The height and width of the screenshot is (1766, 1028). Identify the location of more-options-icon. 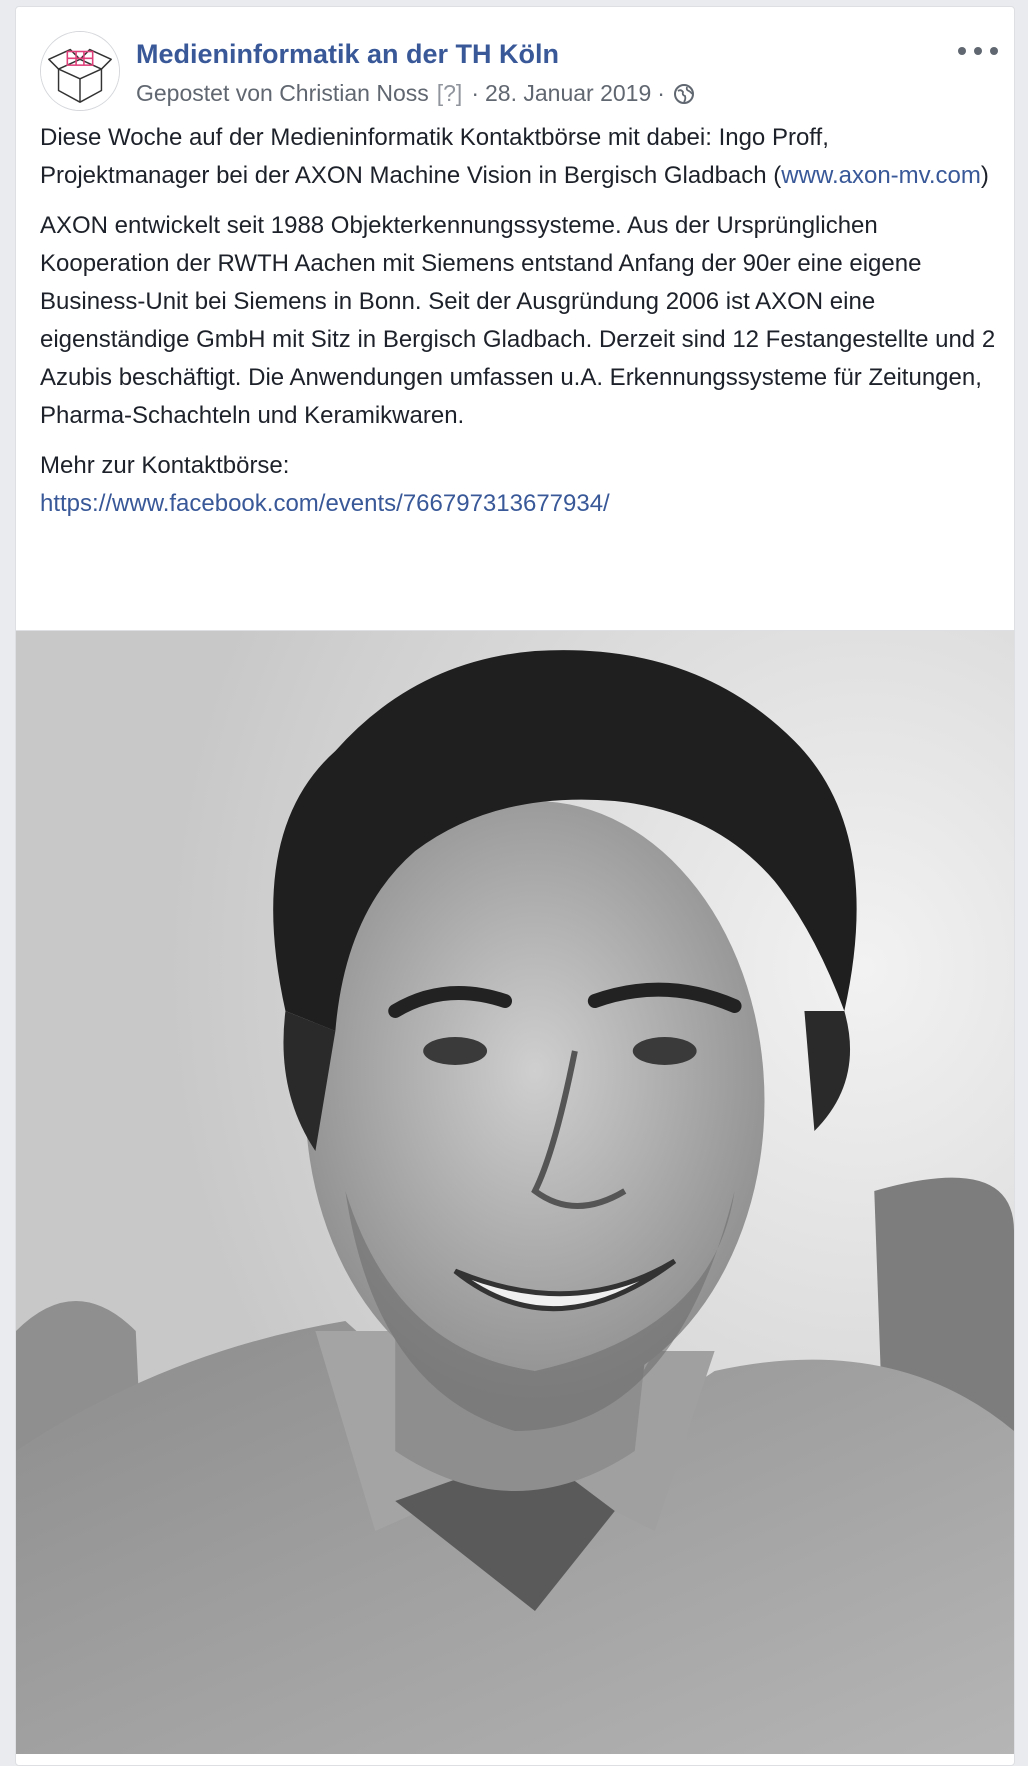
(978, 51).